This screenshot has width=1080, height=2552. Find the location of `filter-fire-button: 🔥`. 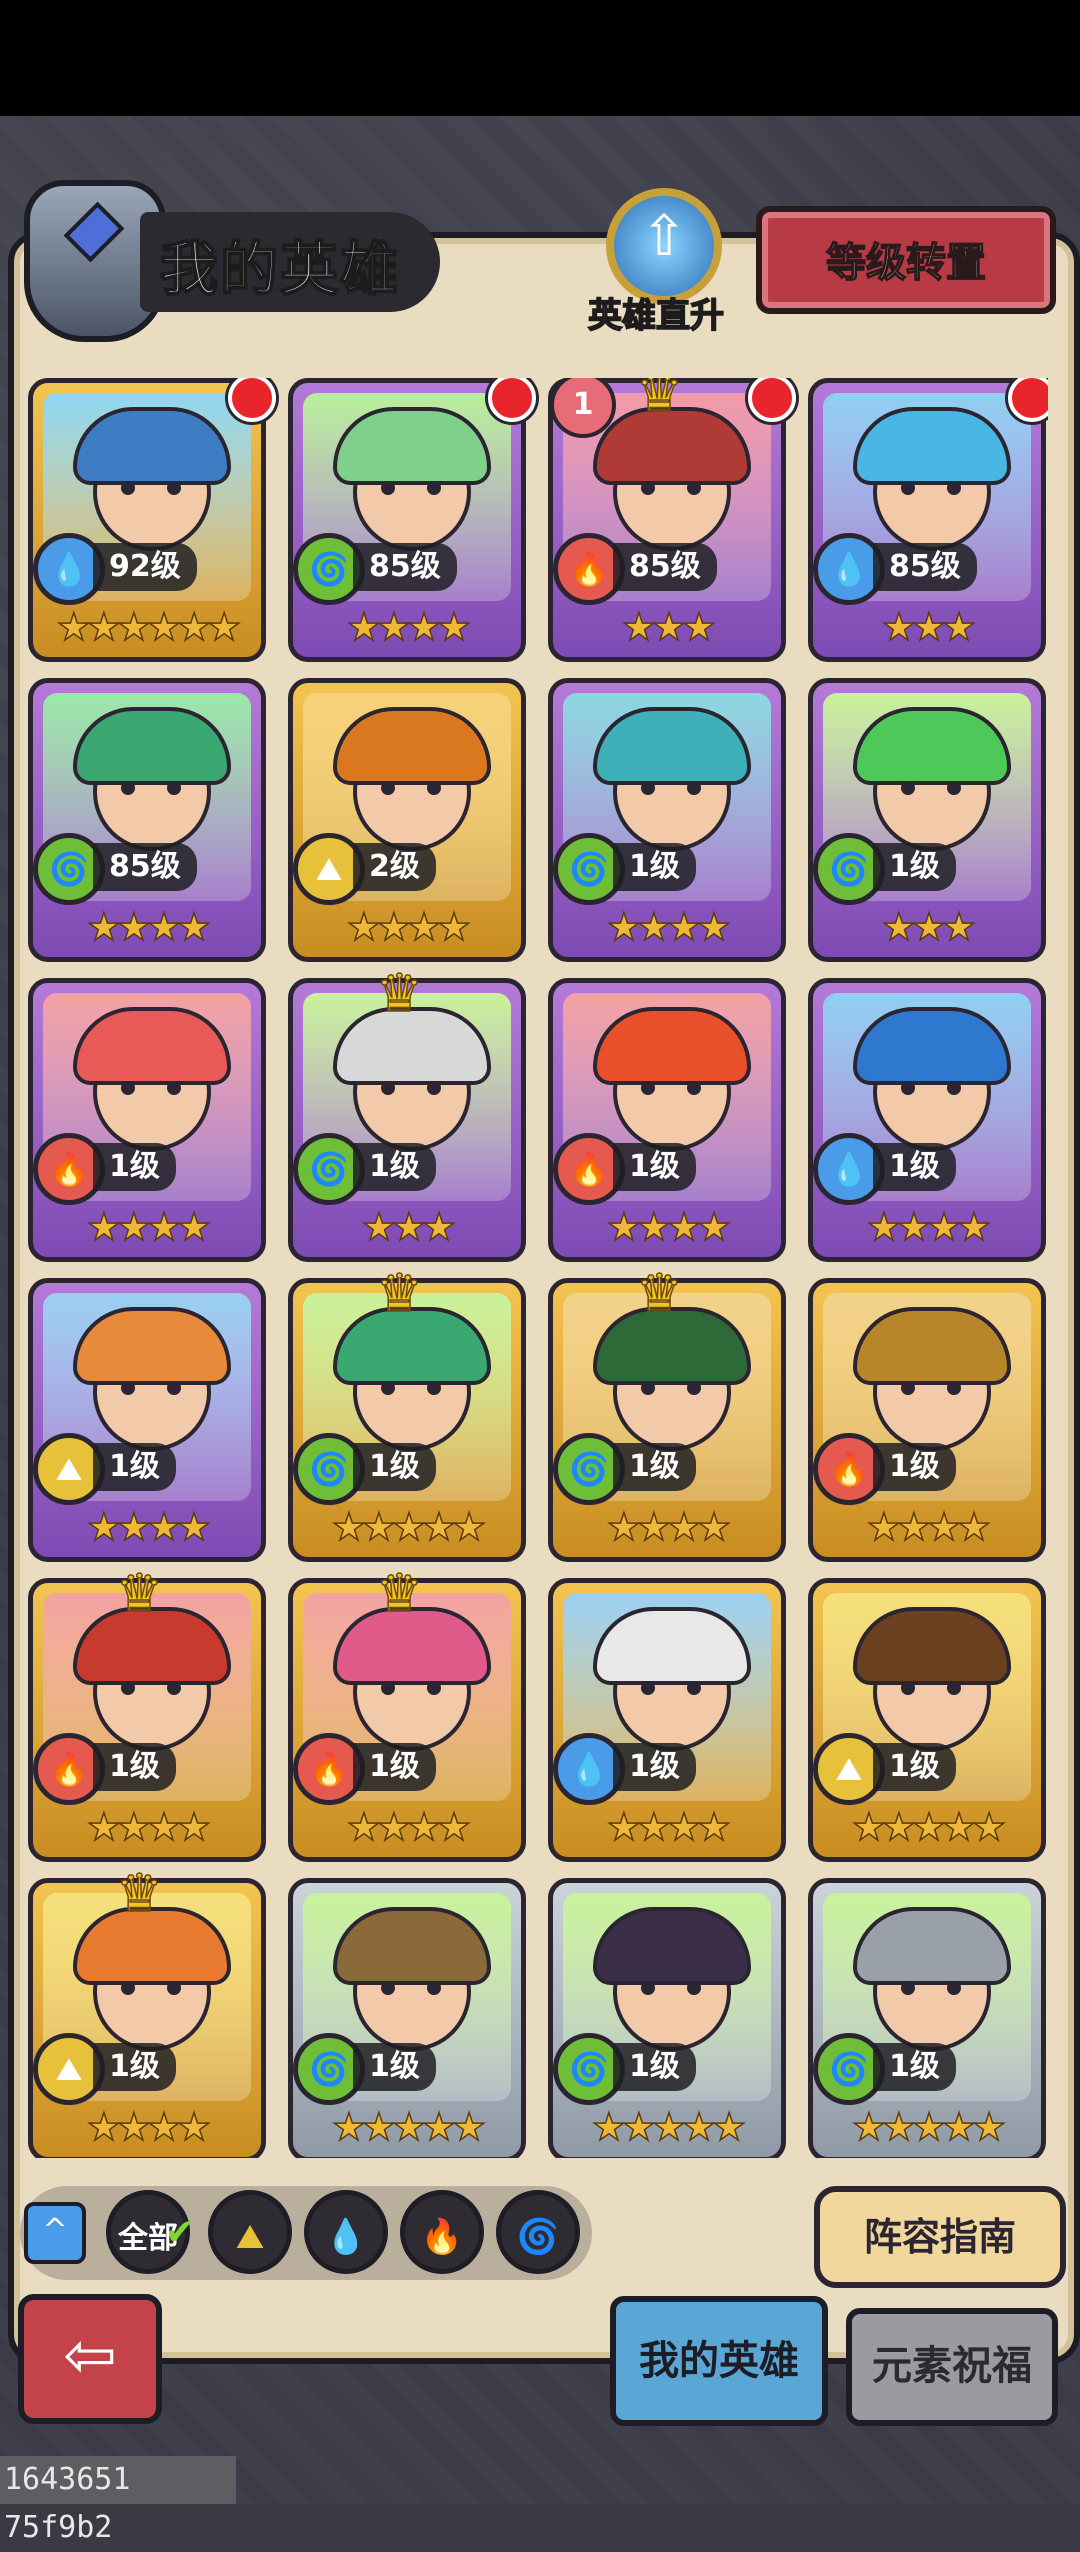

filter-fire-button: 🔥 is located at coordinates (442, 2232).